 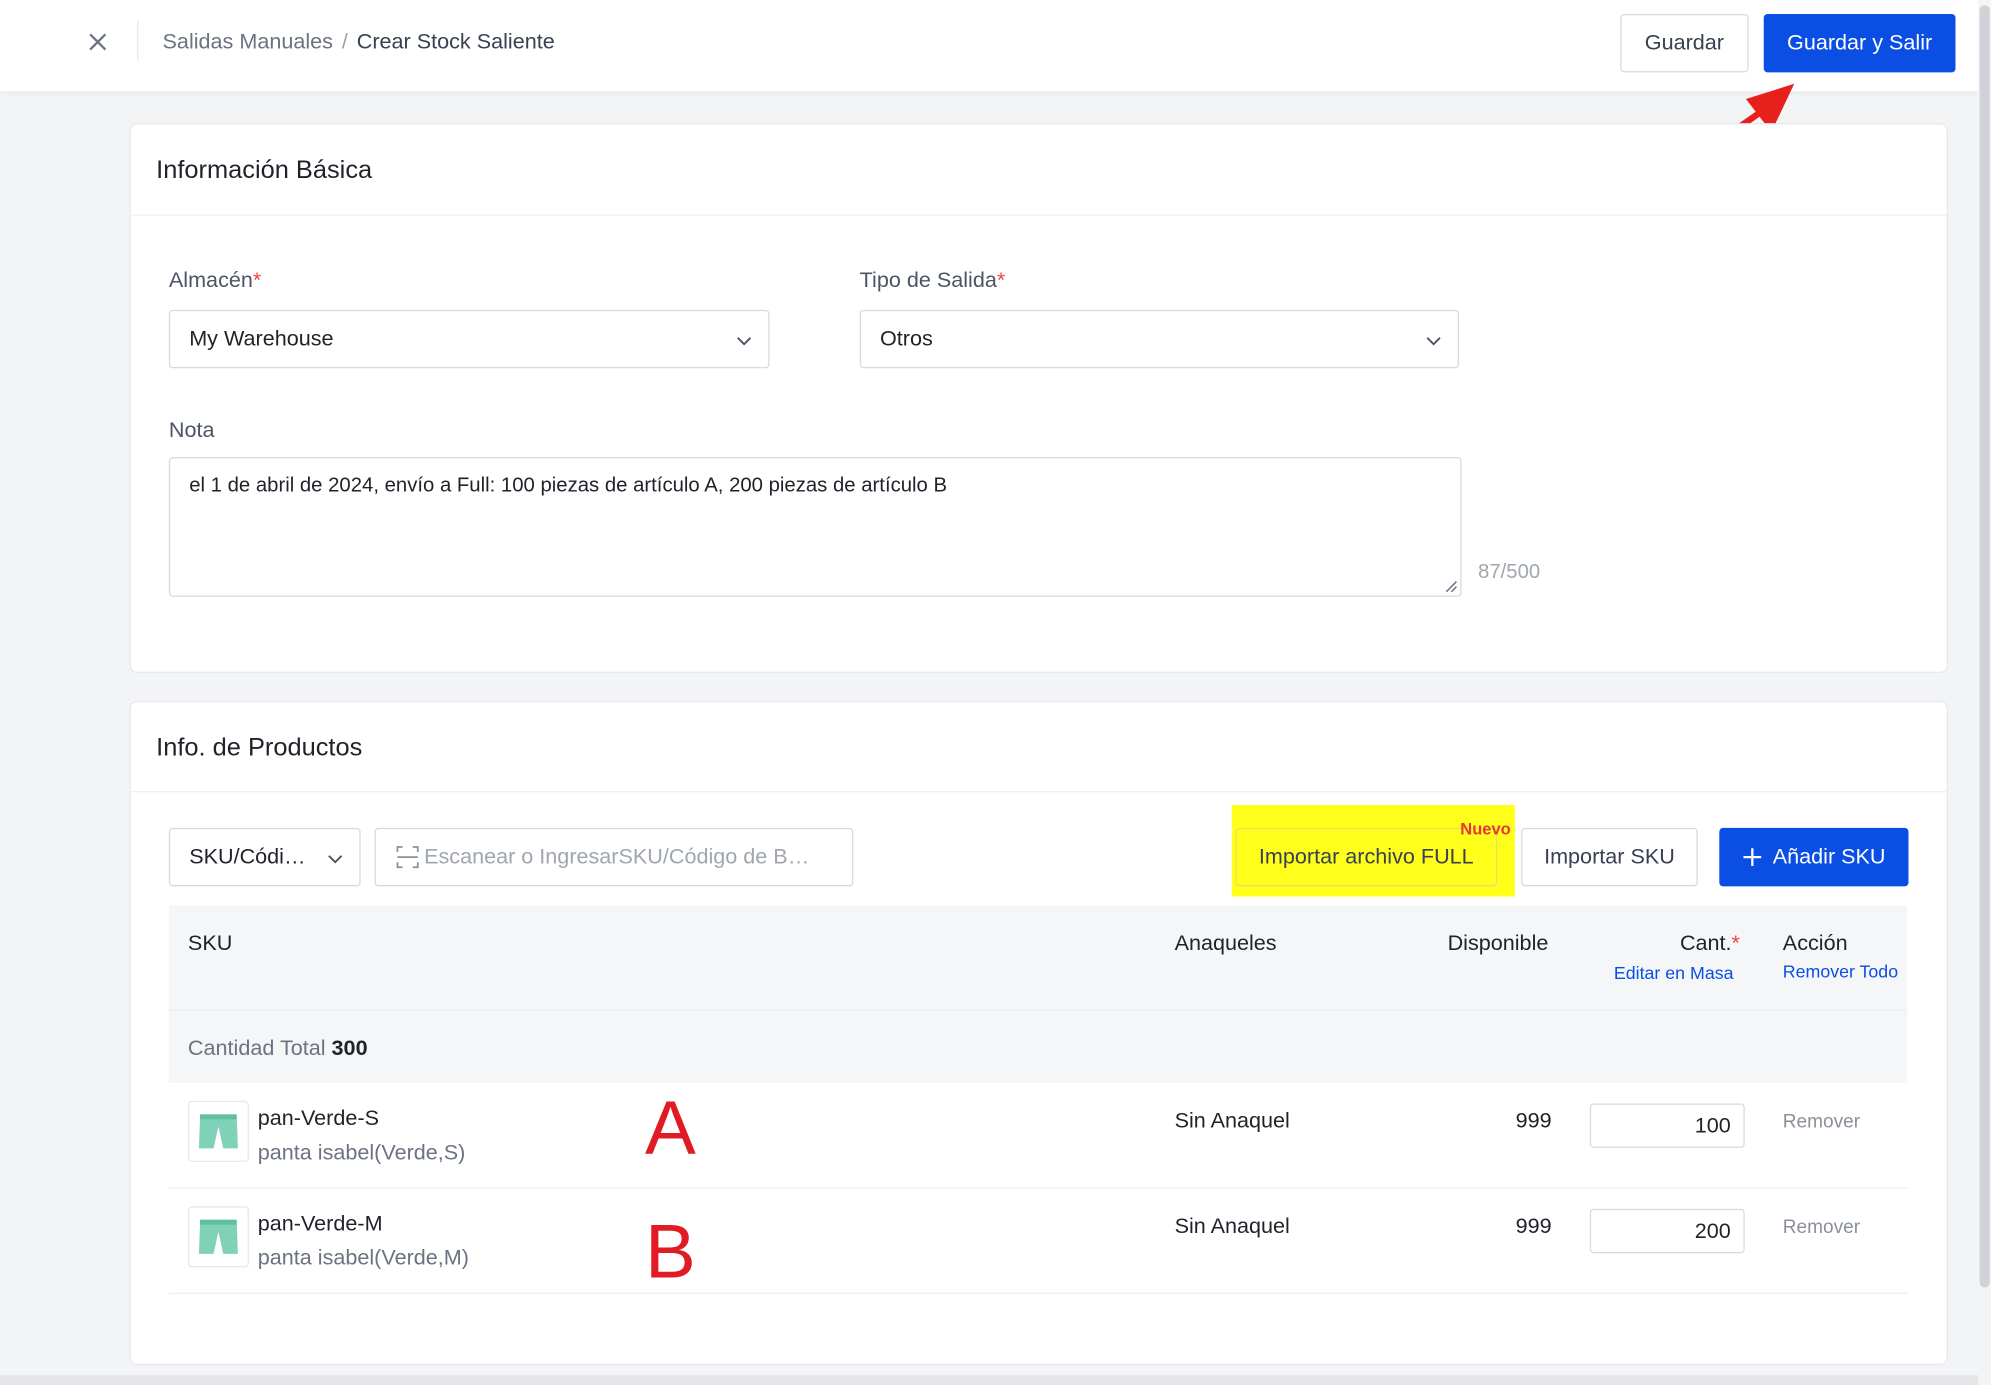 What do you see at coordinates (1509, 572) in the screenshot?
I see `note-char-counter: 87/500` at bounding box center [1509, 572].